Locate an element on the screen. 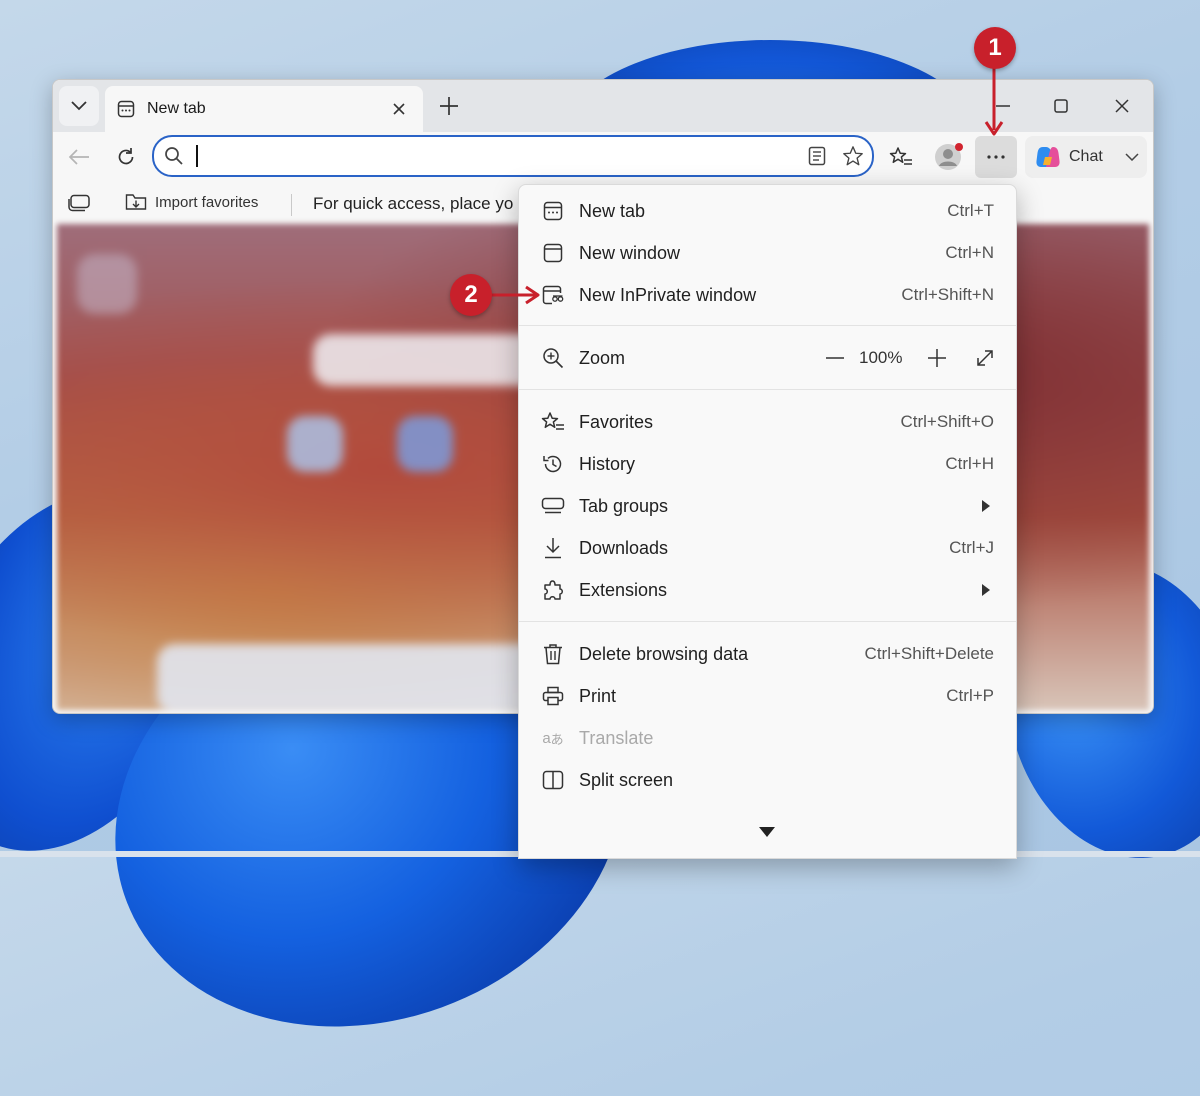 This screenshot has width=1200, height=1096. menu-item-label: Extensions is located at coordinates (623, 589).